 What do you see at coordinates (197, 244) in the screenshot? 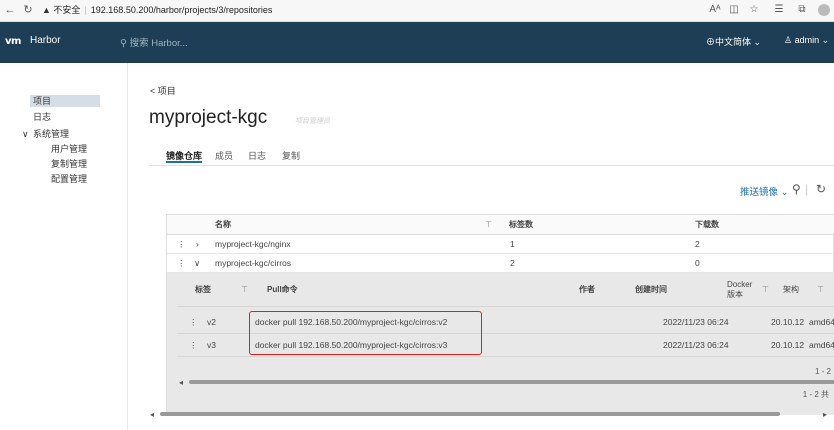
I see `expand-chevron-icon: ›` at bounding box center [197, 244].